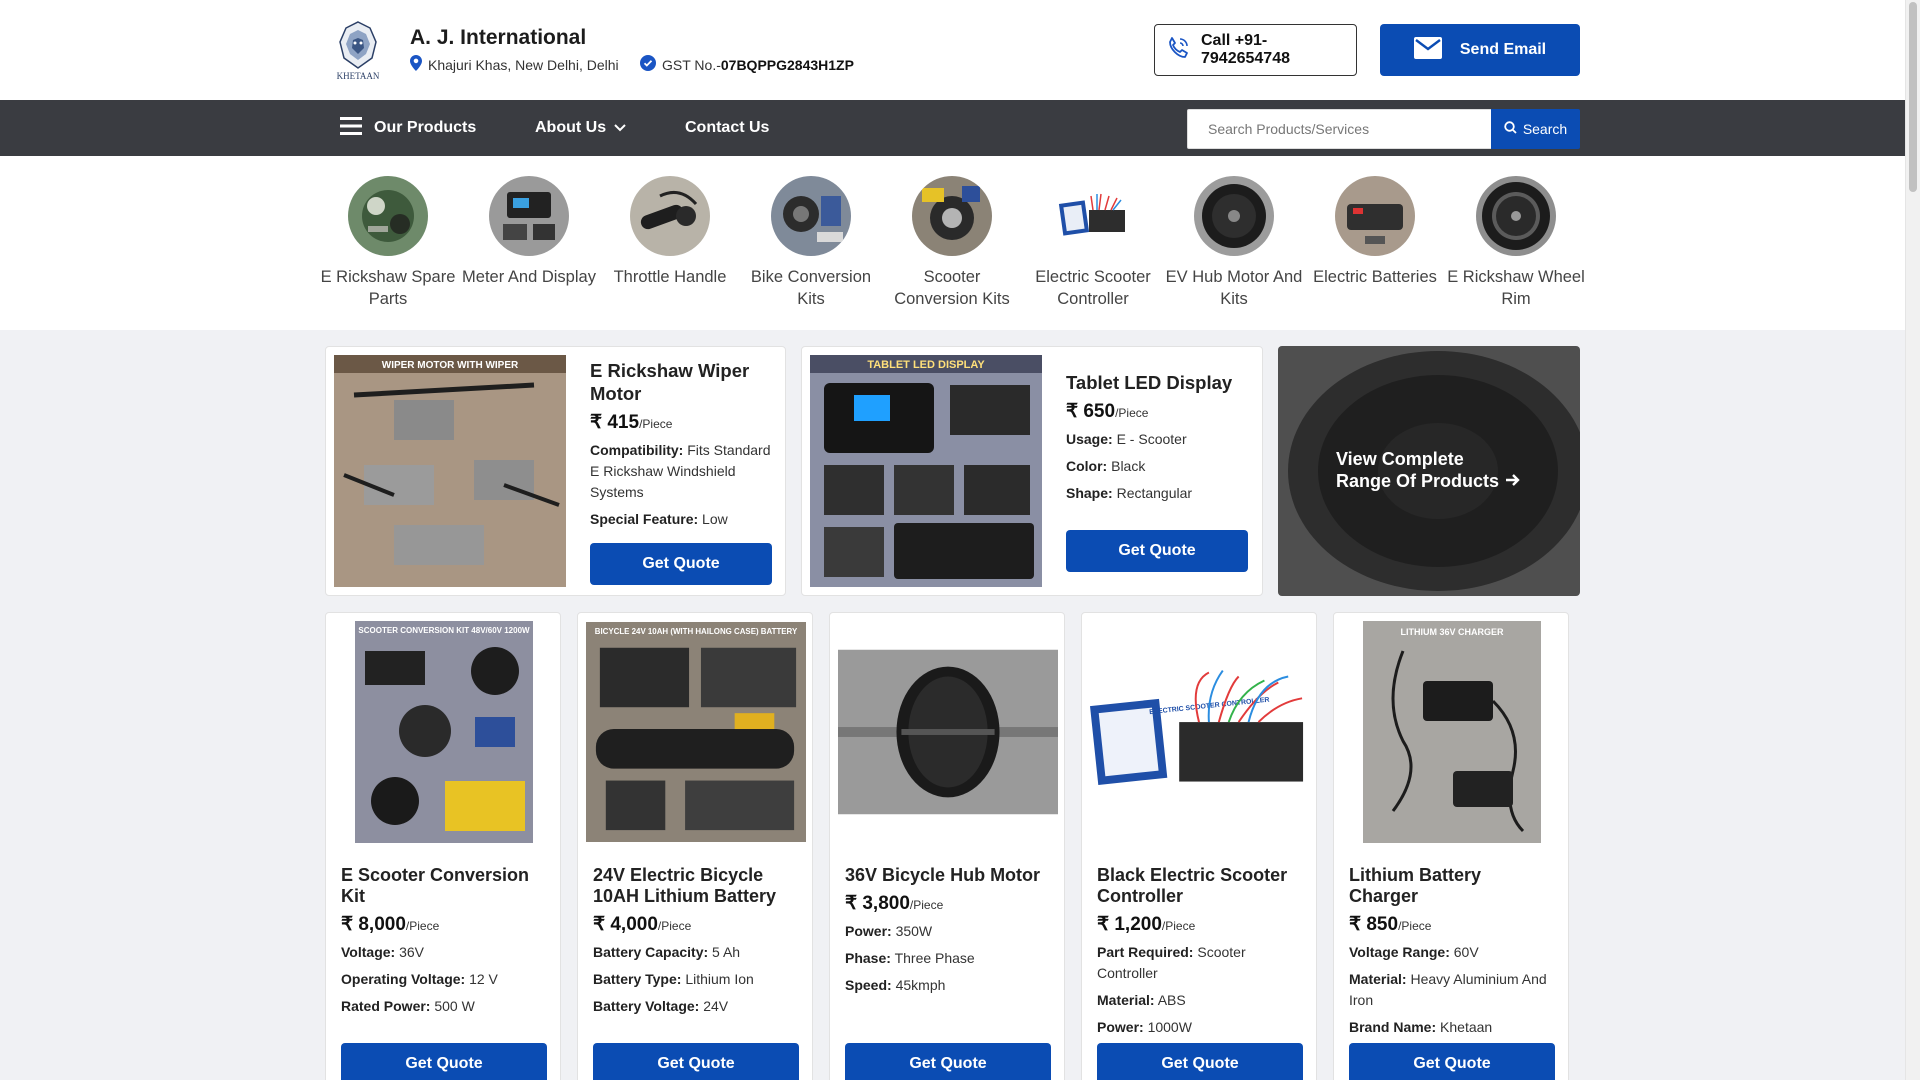 The height and width of the screenshot is (1080, 1920). I want to click on gst-info: GST No.- 07BQPPG2843H1ZP, so click(747, 64).